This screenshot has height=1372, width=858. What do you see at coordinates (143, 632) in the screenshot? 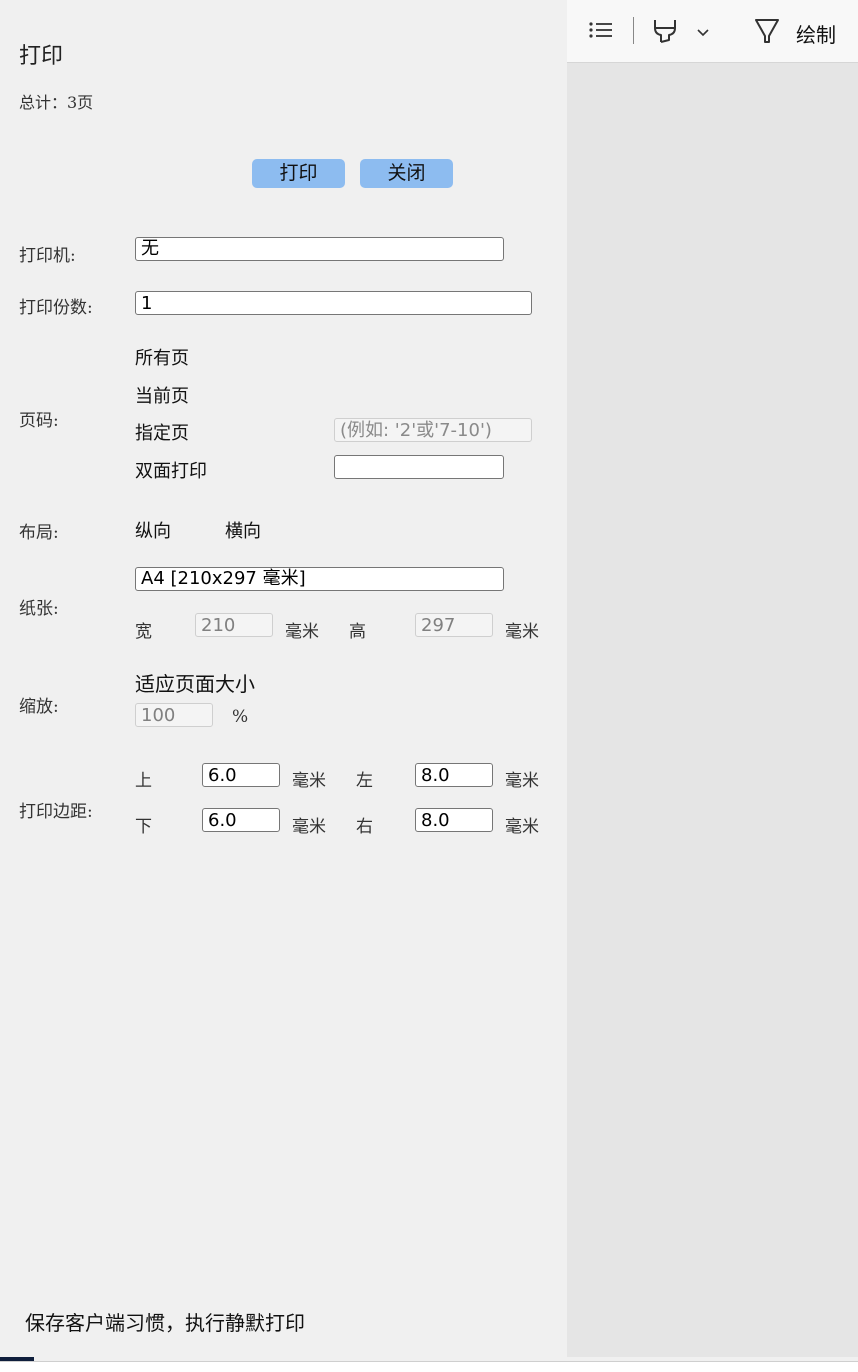
I see `paper-width-label: 宽` at bounding box center [143, 632].